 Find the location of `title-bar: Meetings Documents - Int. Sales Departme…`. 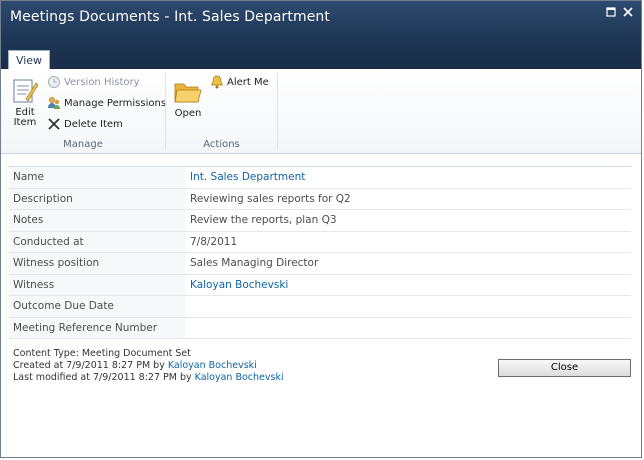

title-bar: Meetings Documents - Int. Sales Departme… is located at coordinates (321, 35).